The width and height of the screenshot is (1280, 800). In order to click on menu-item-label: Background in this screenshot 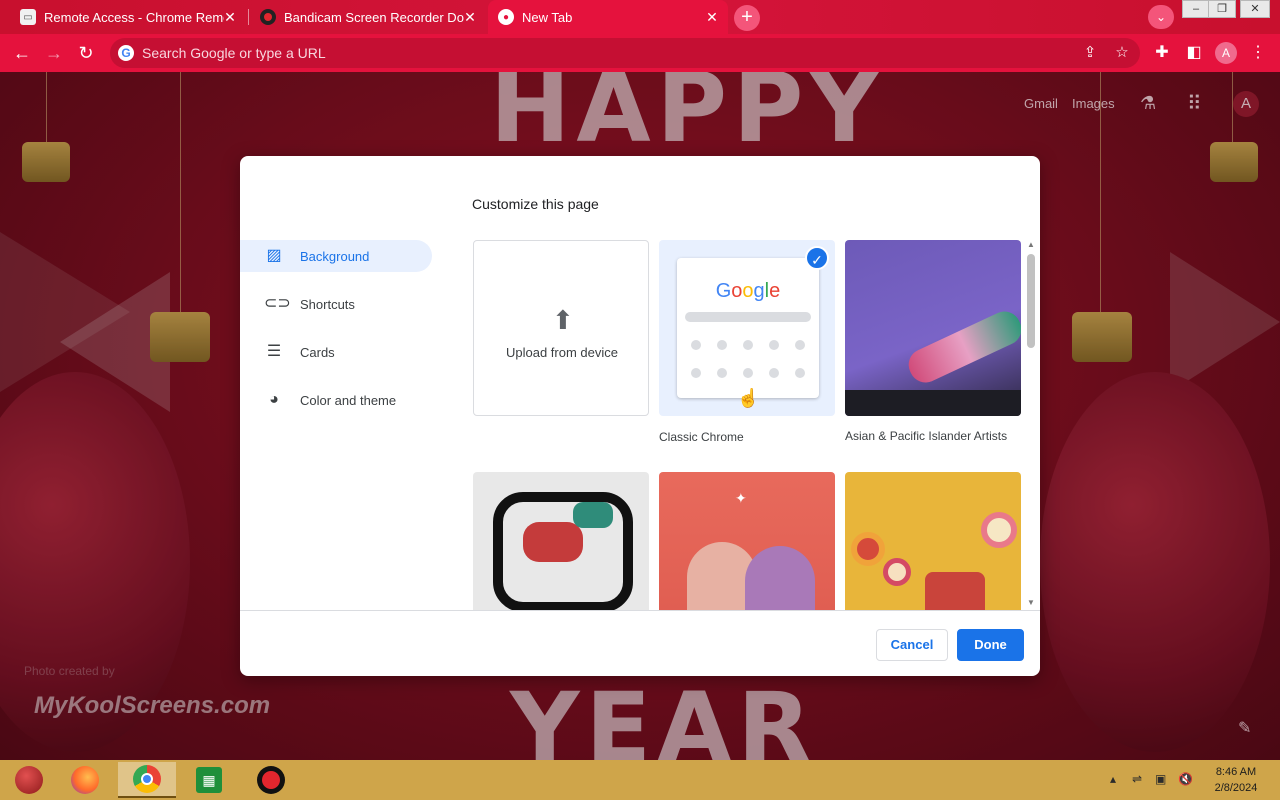, I will do `click(335, 256)`.